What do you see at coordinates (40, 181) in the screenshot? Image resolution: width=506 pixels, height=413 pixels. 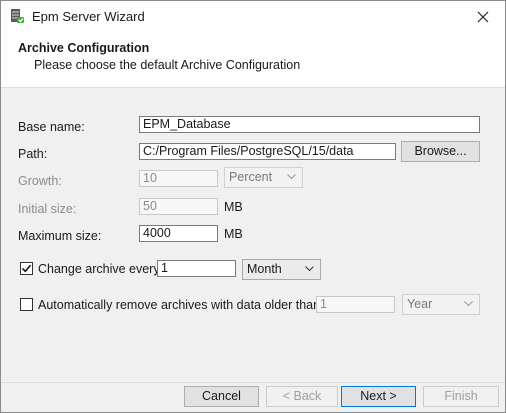 I see `growth-label: Growth:` at bounding box center [40, 181].